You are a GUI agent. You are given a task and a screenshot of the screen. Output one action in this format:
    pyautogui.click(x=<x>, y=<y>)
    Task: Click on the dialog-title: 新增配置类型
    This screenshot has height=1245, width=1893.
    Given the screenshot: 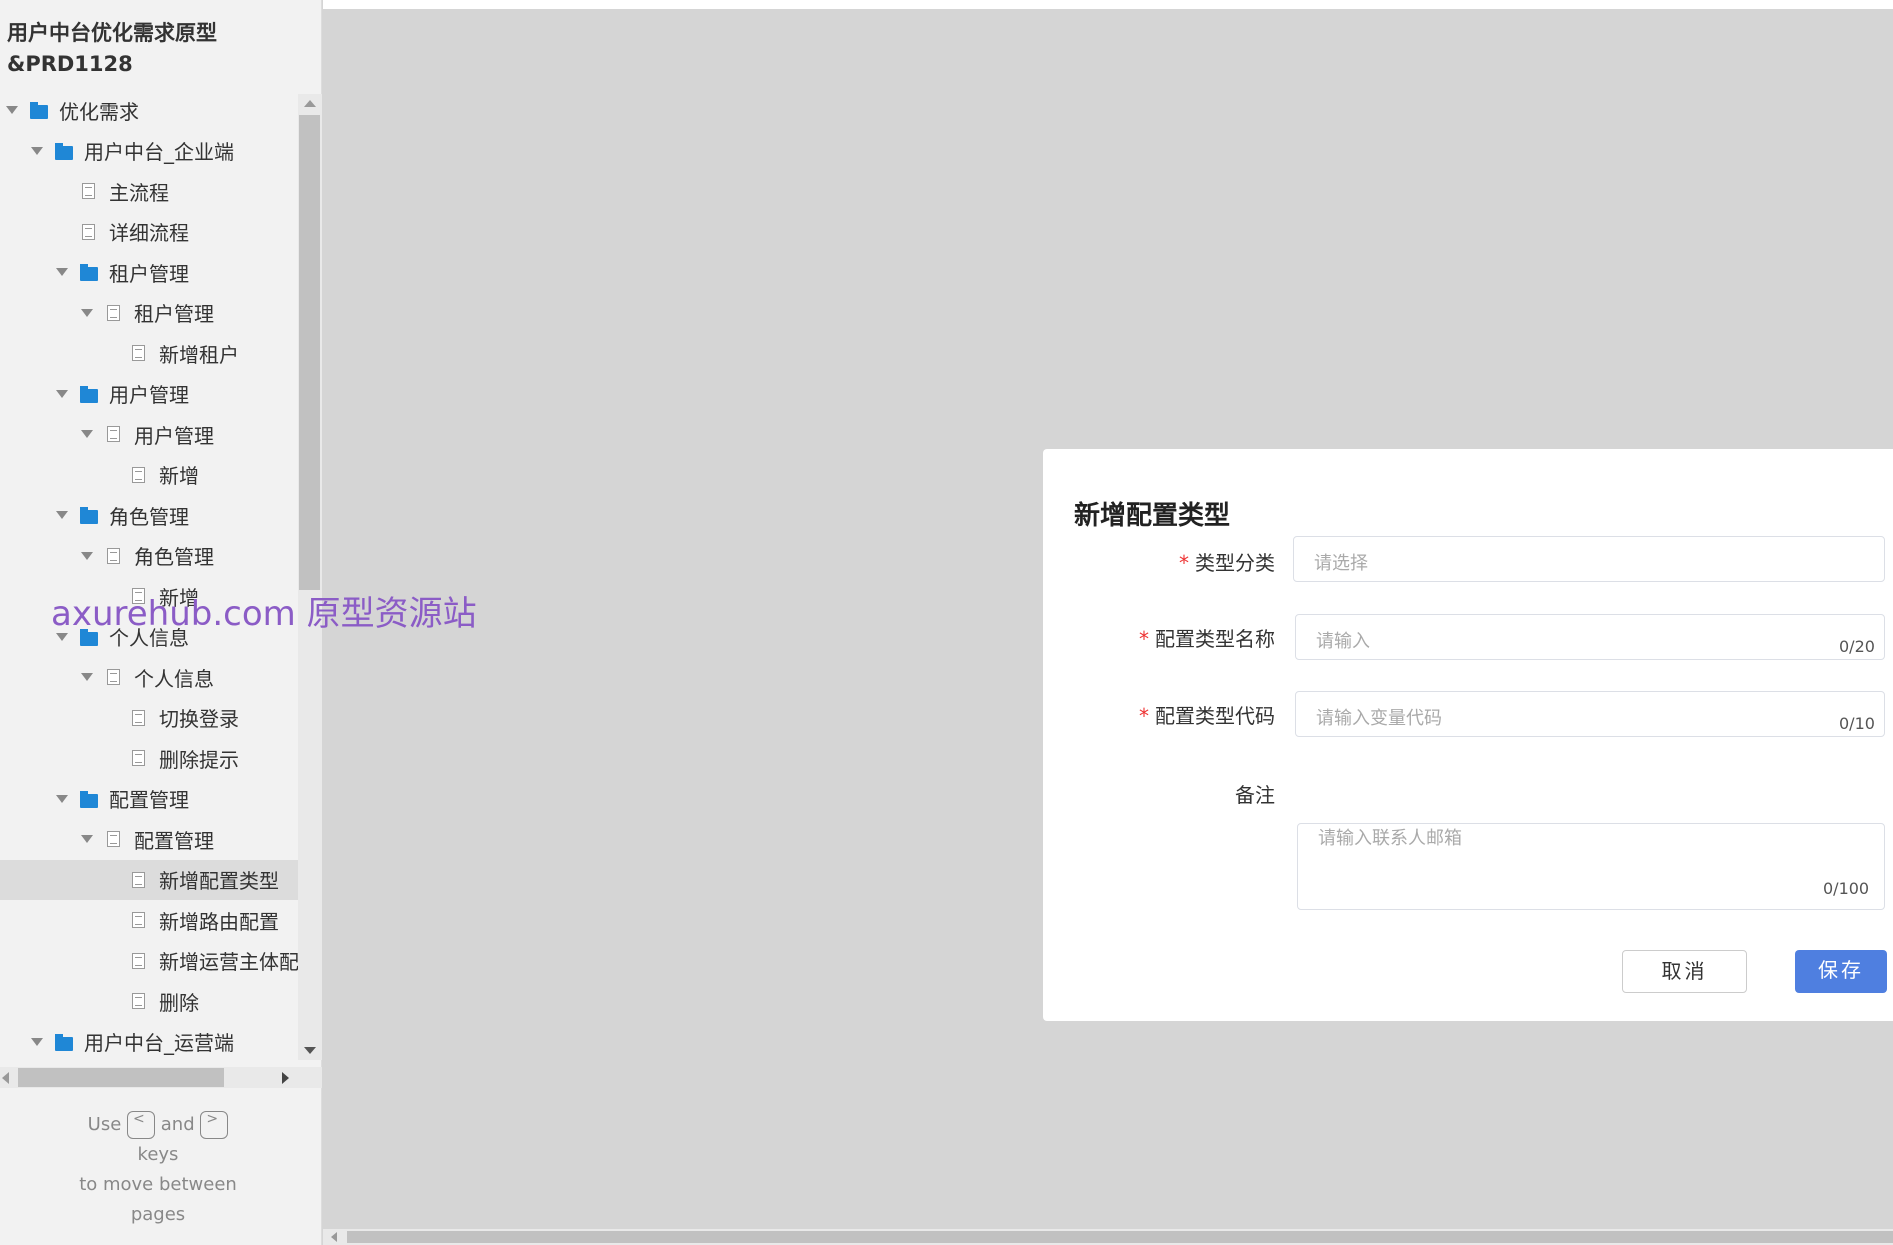 What is the action you would take?
    pyautogui.click(x=1152, y=516)
    